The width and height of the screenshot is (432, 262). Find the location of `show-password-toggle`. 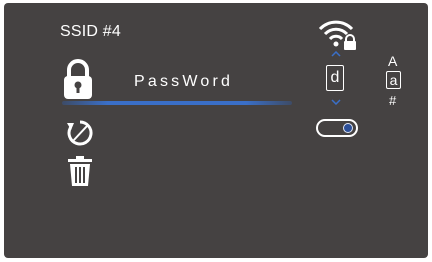

show-password-toggle is located at coordinates (337, 128).